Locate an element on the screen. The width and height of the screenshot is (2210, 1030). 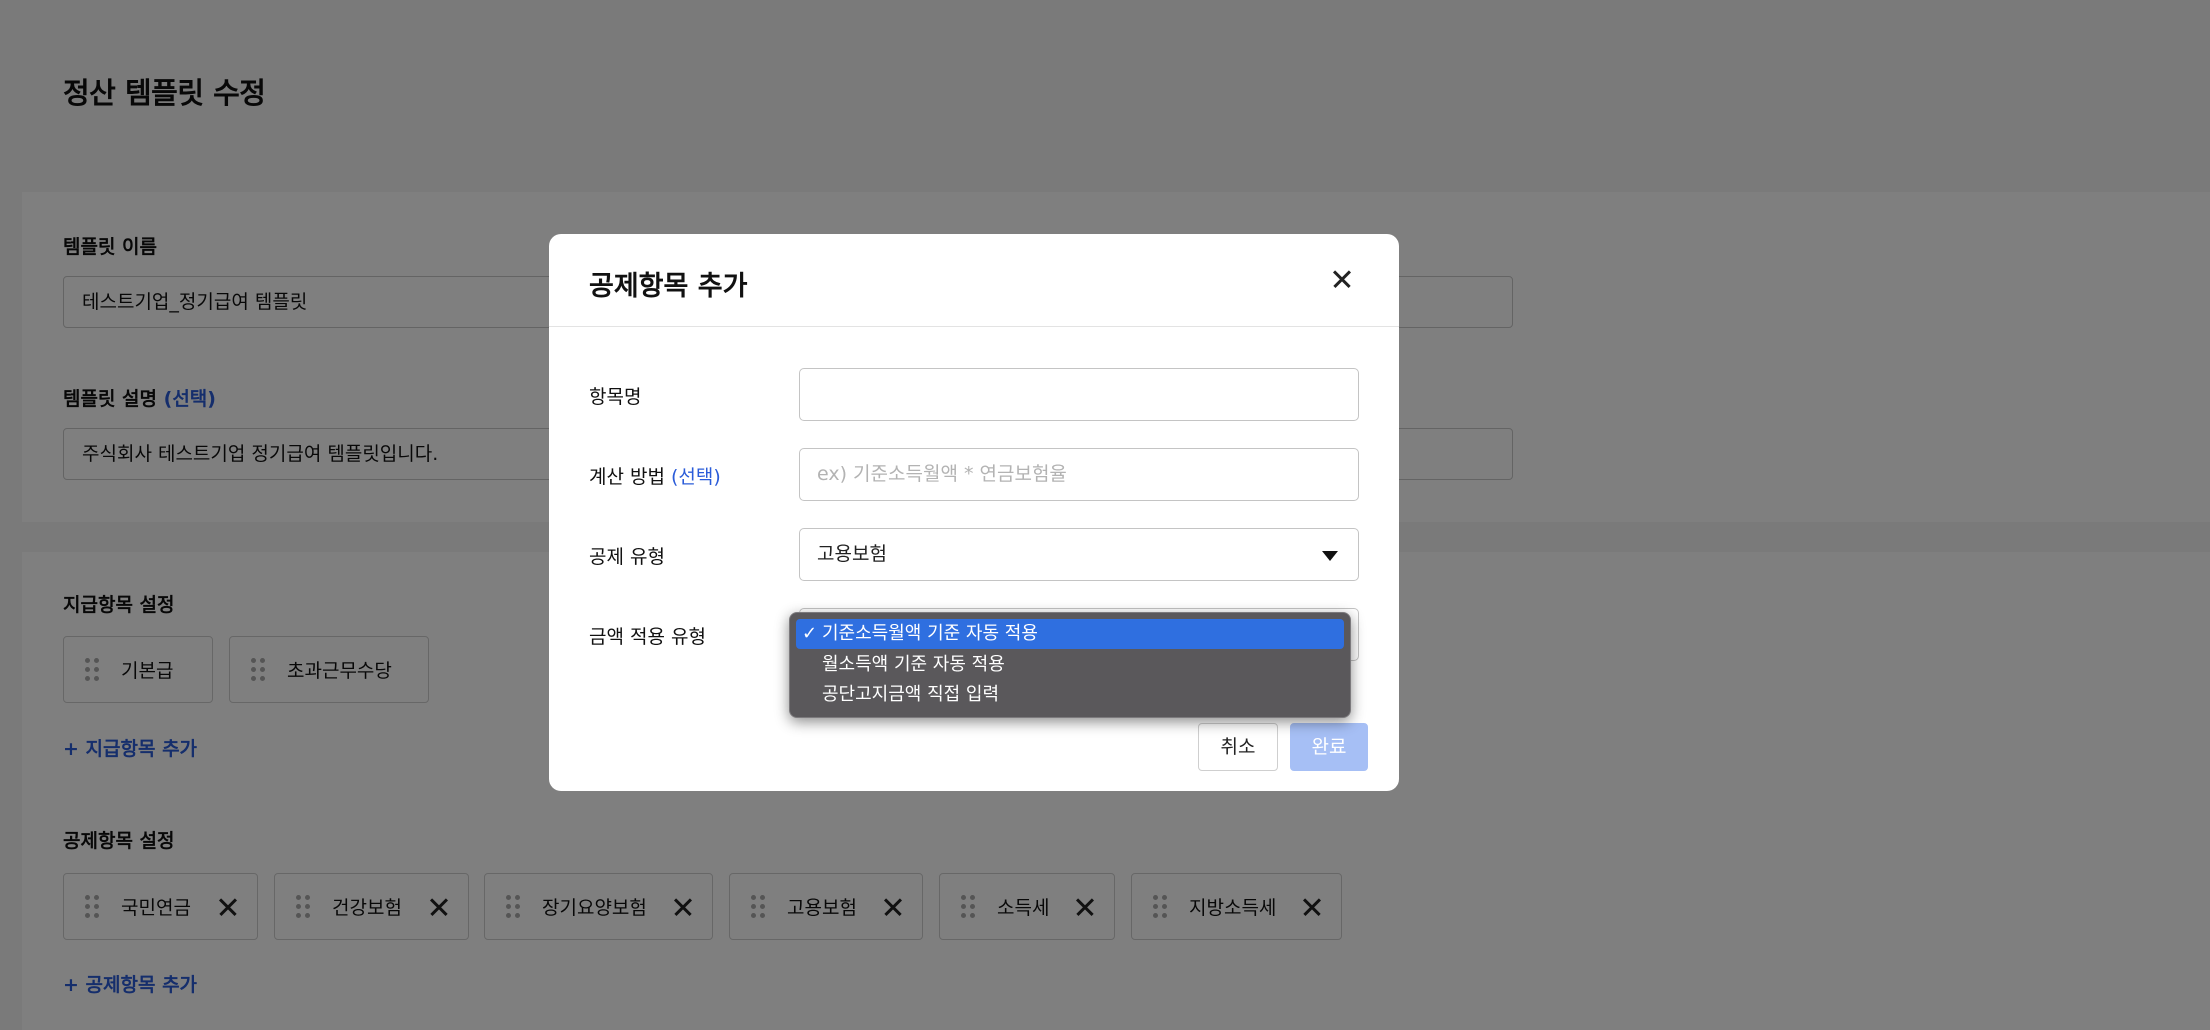
amount-type-option: 월소득액 기준 자동 적용 is located at coordinates (1070, 665).